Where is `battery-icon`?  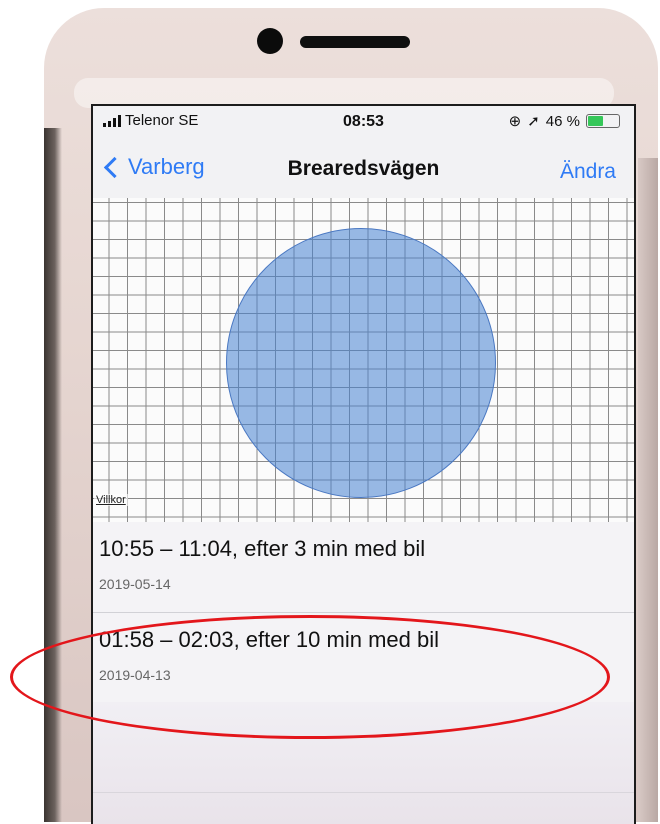
battery-icon is located at coordinates (603, 121).